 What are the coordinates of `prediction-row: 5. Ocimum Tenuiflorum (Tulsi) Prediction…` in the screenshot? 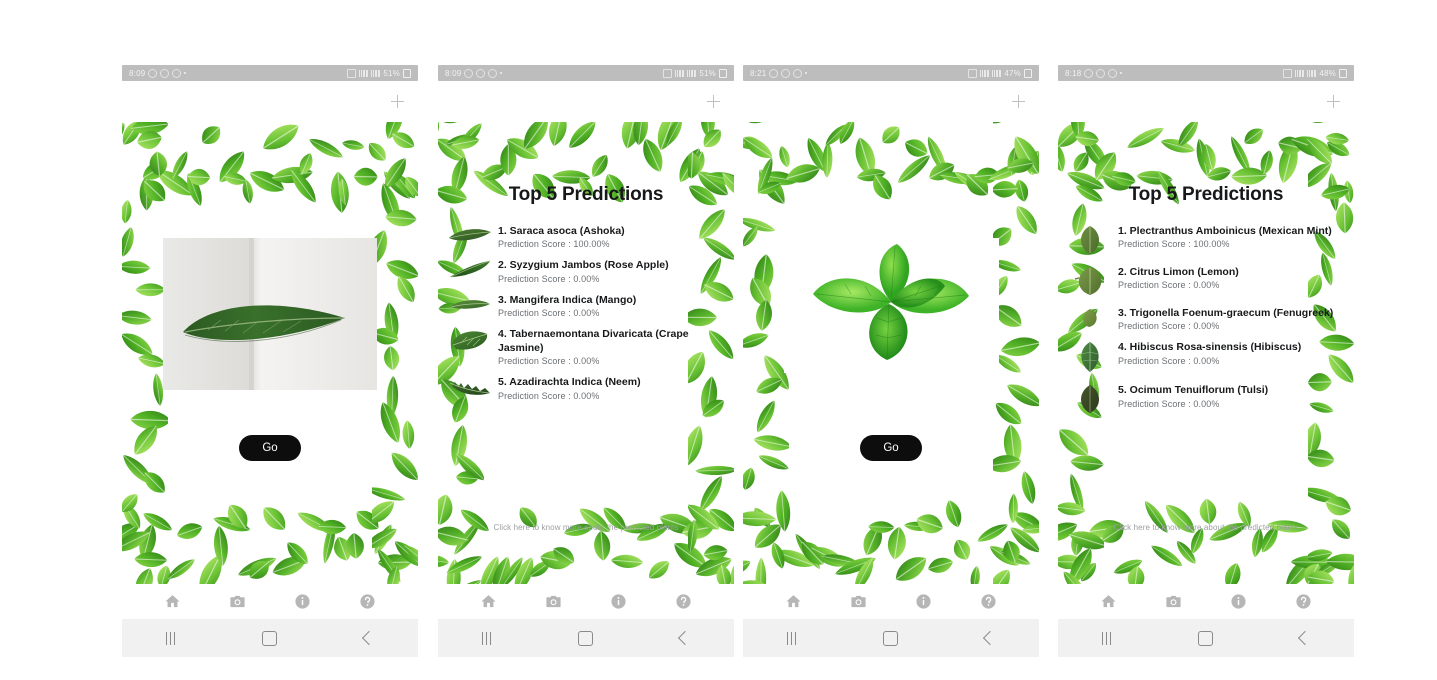 It's located at (1205, 399).